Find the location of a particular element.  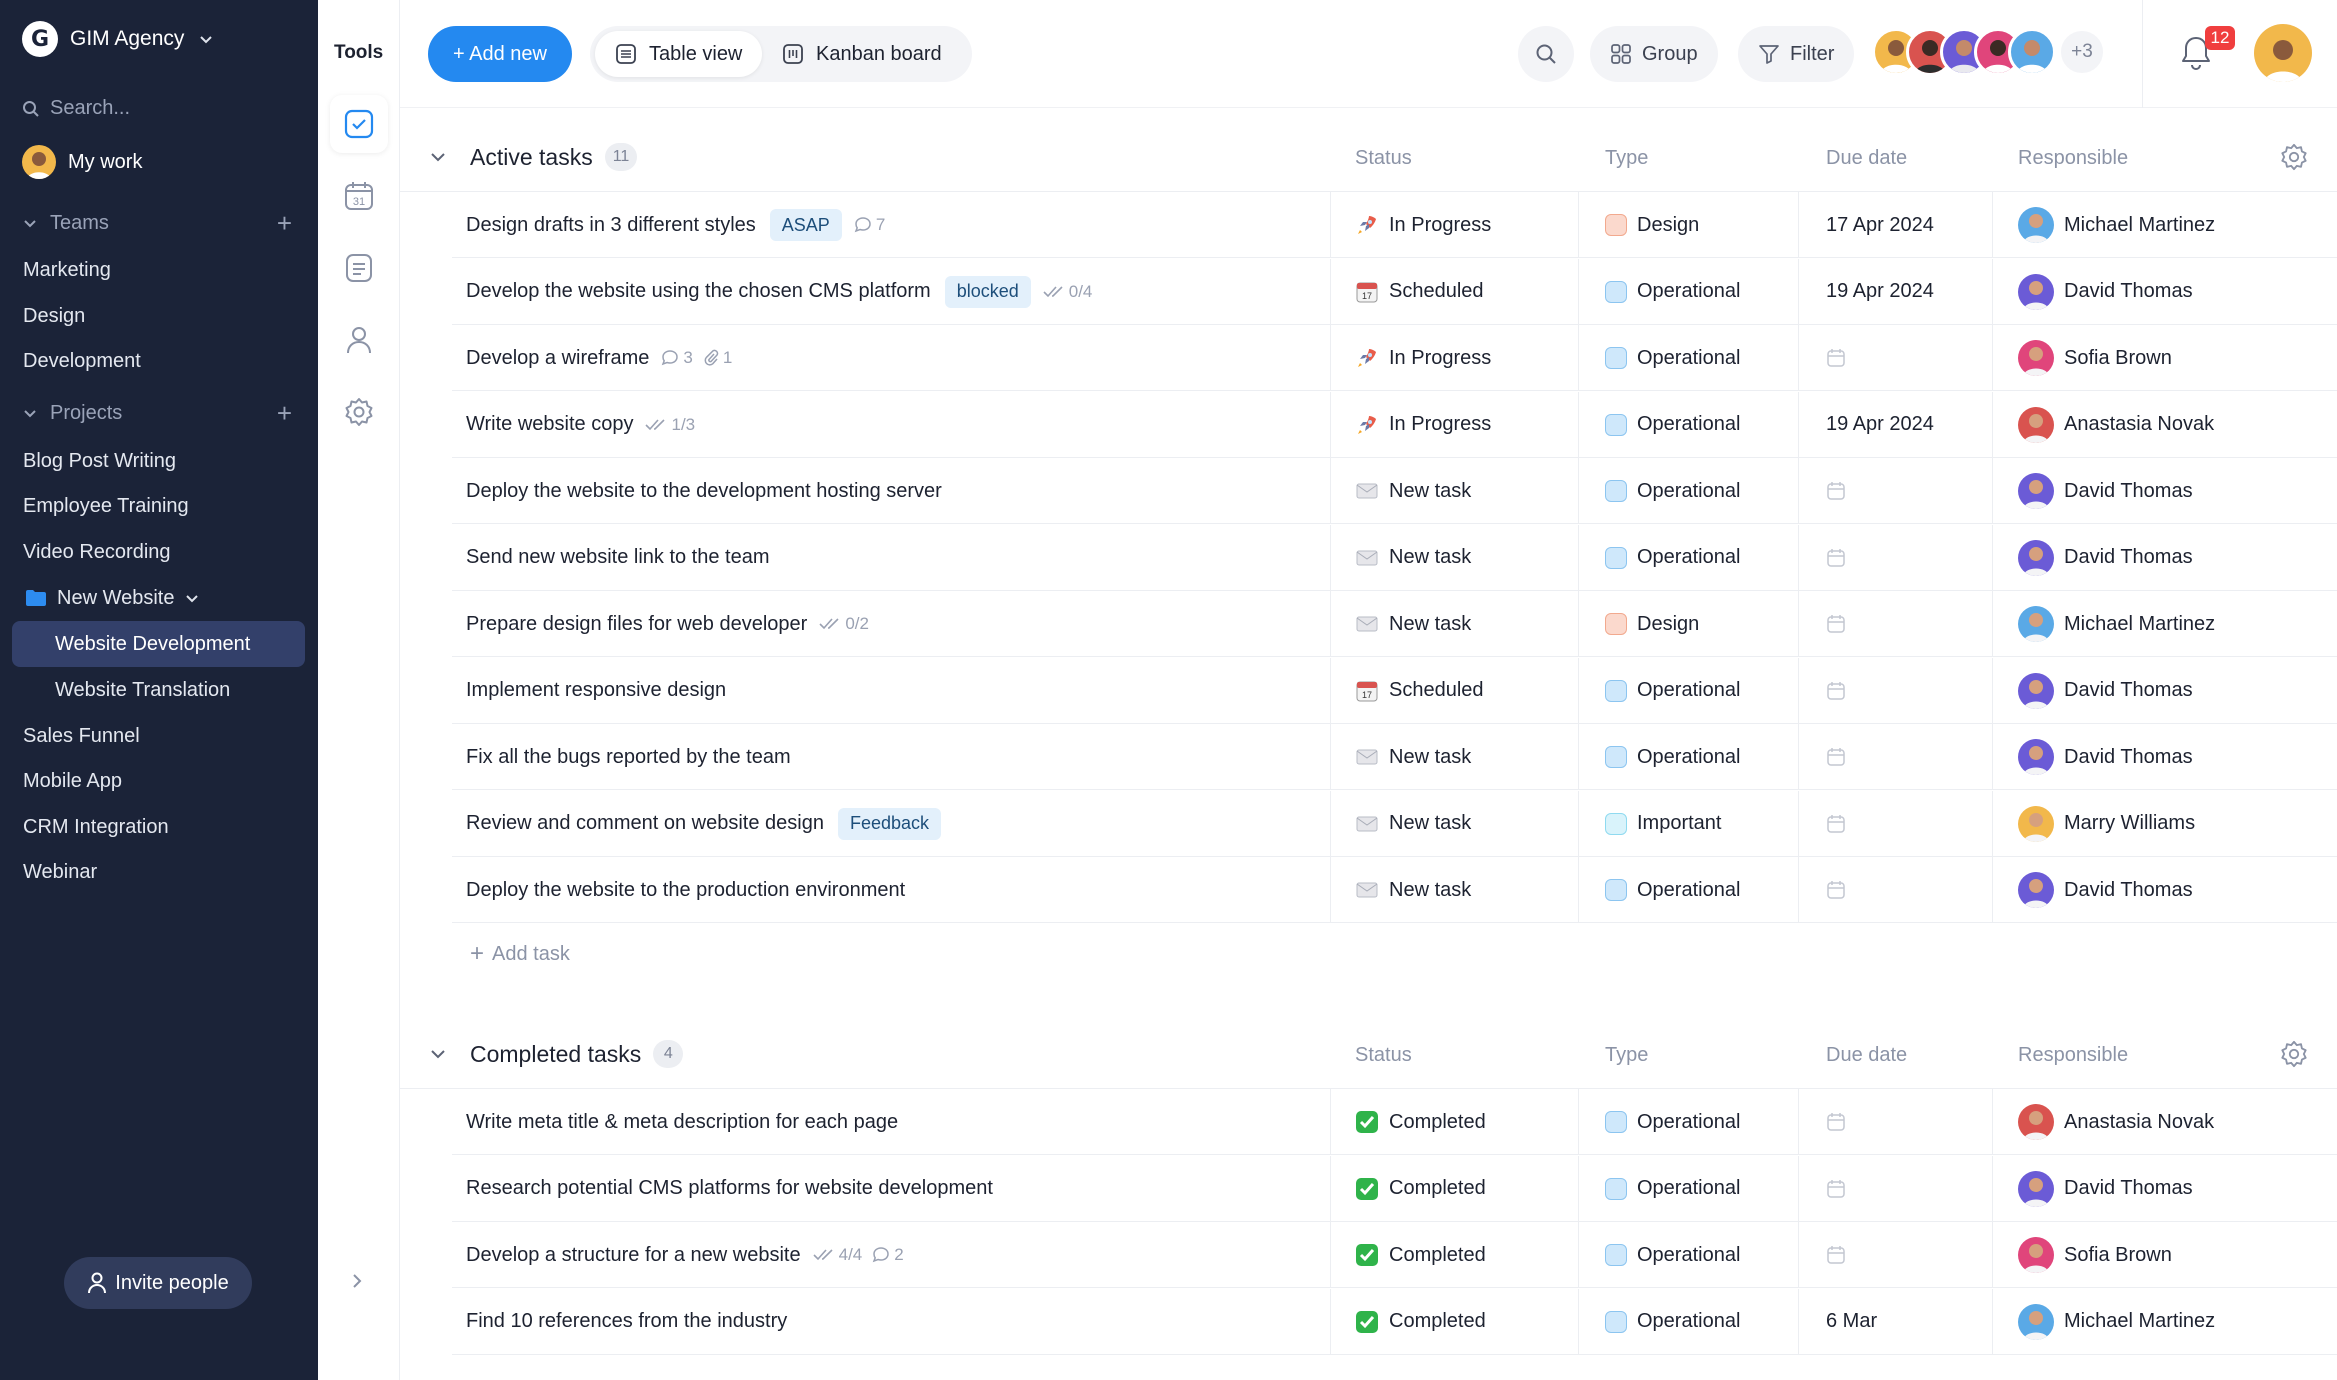

sidebar-item-blog-post-writing: Blog Post Writing is located at coordinates (99, 461).